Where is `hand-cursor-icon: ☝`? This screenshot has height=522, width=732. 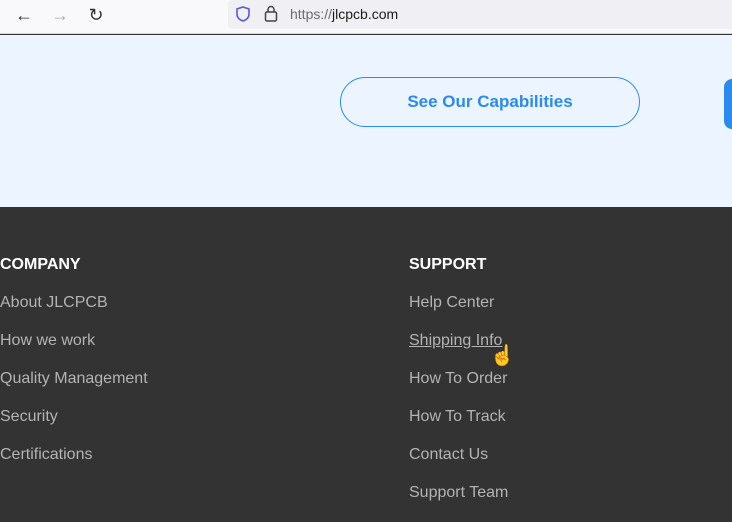 hand-cursor-icon: ☝ is located at coordinates (502, 356).